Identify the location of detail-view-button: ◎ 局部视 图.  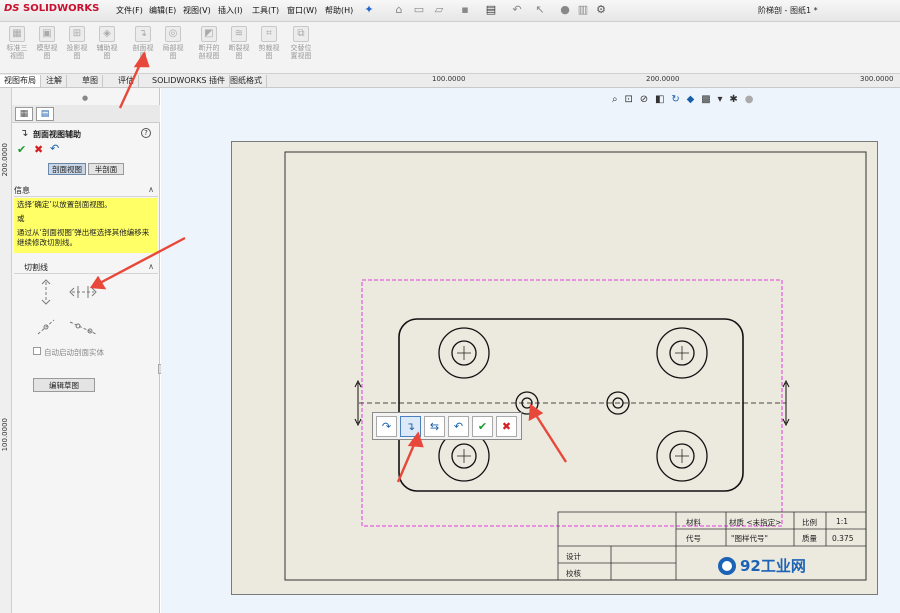
(173, 49).